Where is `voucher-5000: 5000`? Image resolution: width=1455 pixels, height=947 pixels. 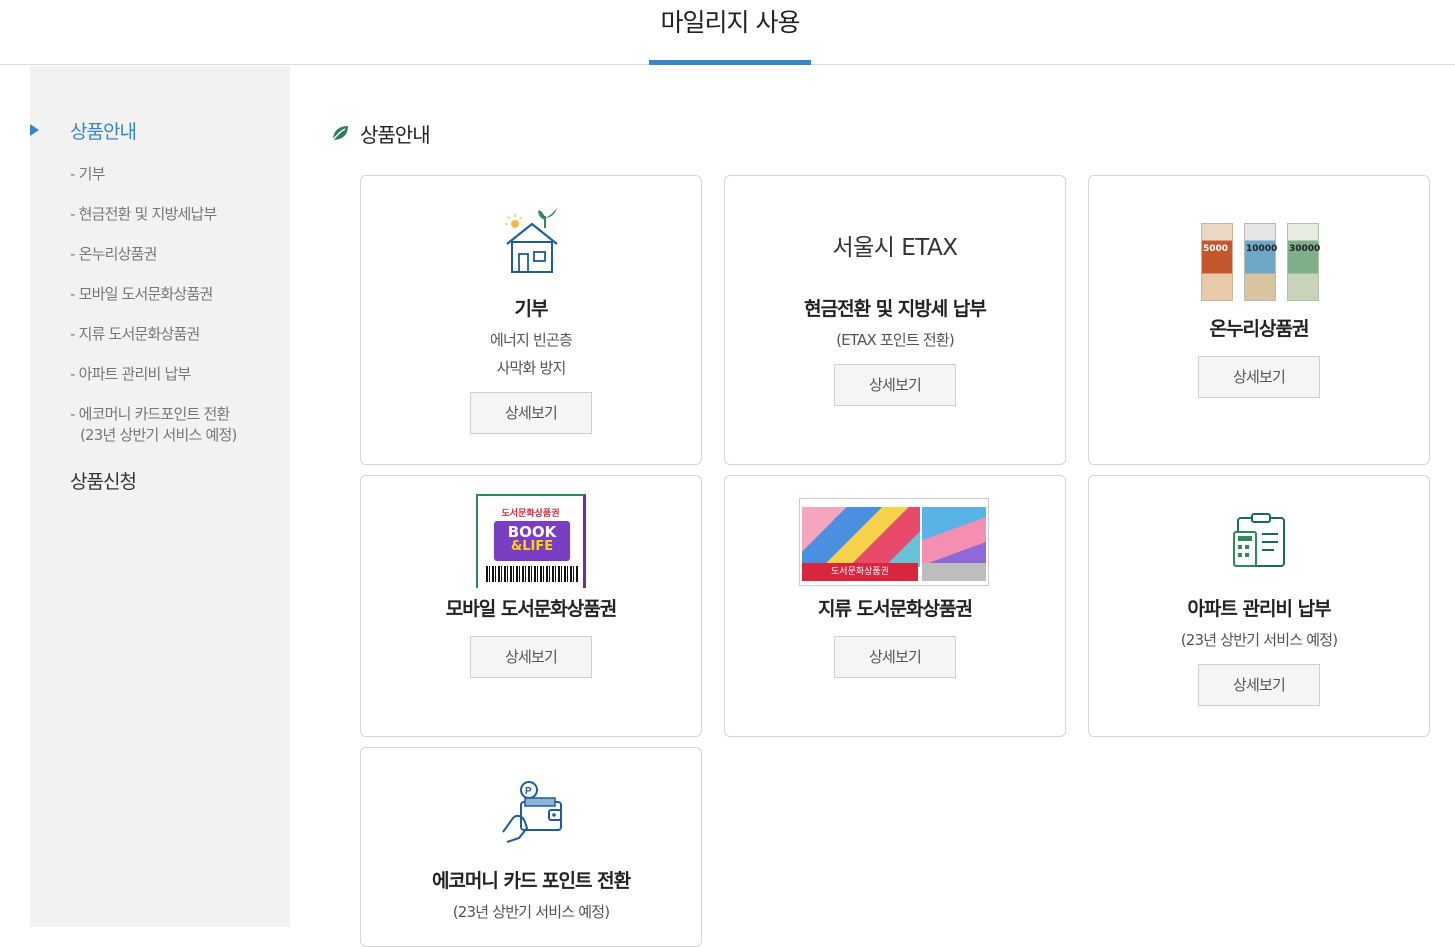
voucher-5000: 5000 is located at coordinates (1217, 262).